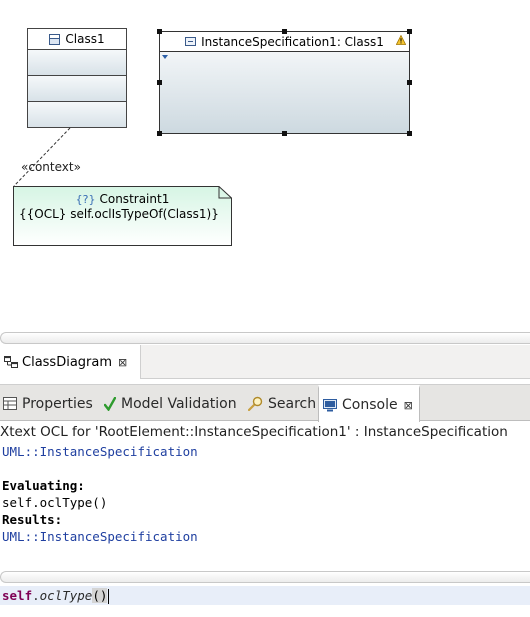 This screenshot has width=530, height=617. What do you see at coordinates (109, 596) in the screenshot?
I see `text-caret` at bounding box center [109, 596].